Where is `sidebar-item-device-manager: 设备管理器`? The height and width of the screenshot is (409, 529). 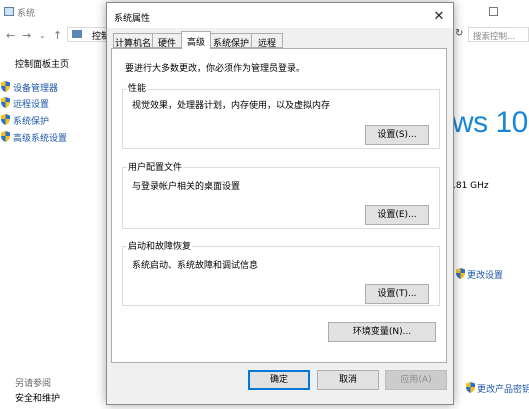 sidebar-item-device-manager: 设备管理器 is located at coordinates (54, 87).